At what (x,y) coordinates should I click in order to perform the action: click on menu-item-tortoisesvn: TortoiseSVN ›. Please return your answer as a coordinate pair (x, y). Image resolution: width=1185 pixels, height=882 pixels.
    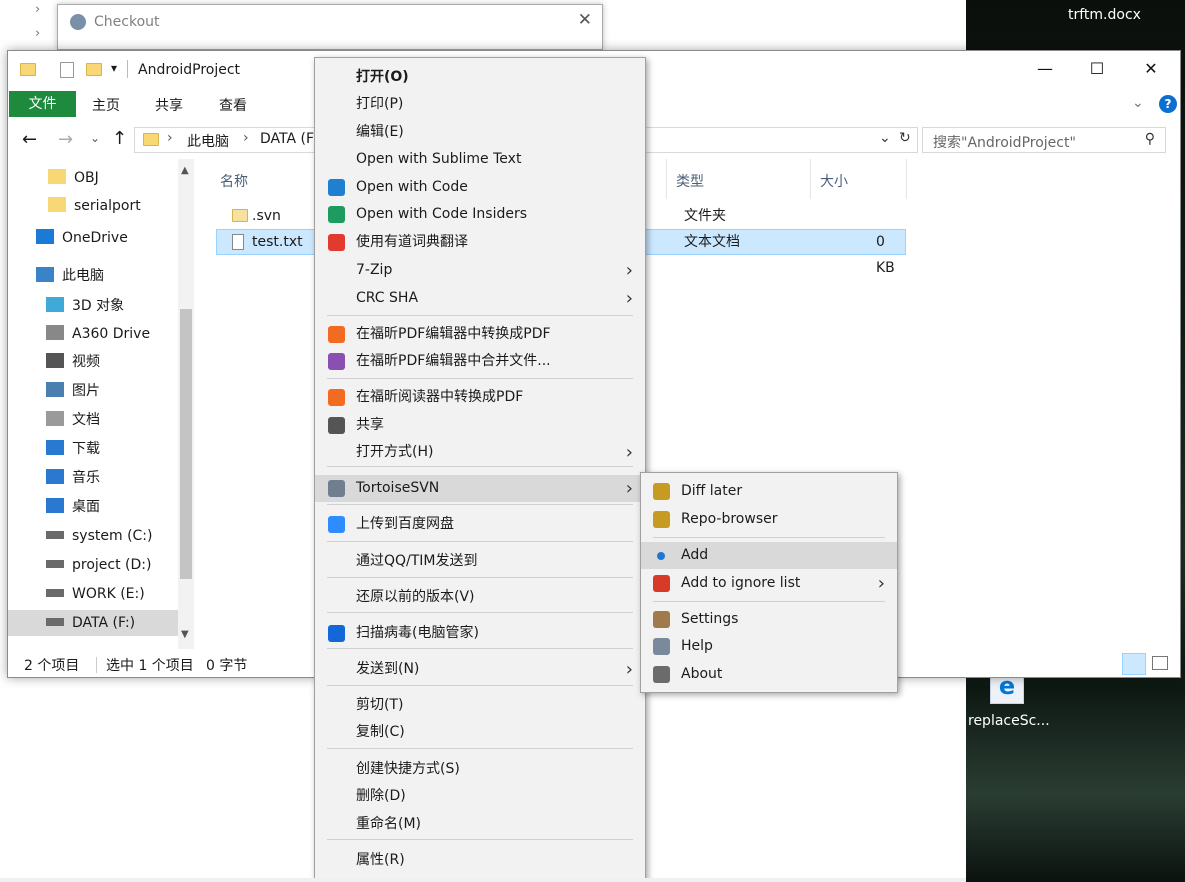
    Looking at the image, I should click on (480, 488).